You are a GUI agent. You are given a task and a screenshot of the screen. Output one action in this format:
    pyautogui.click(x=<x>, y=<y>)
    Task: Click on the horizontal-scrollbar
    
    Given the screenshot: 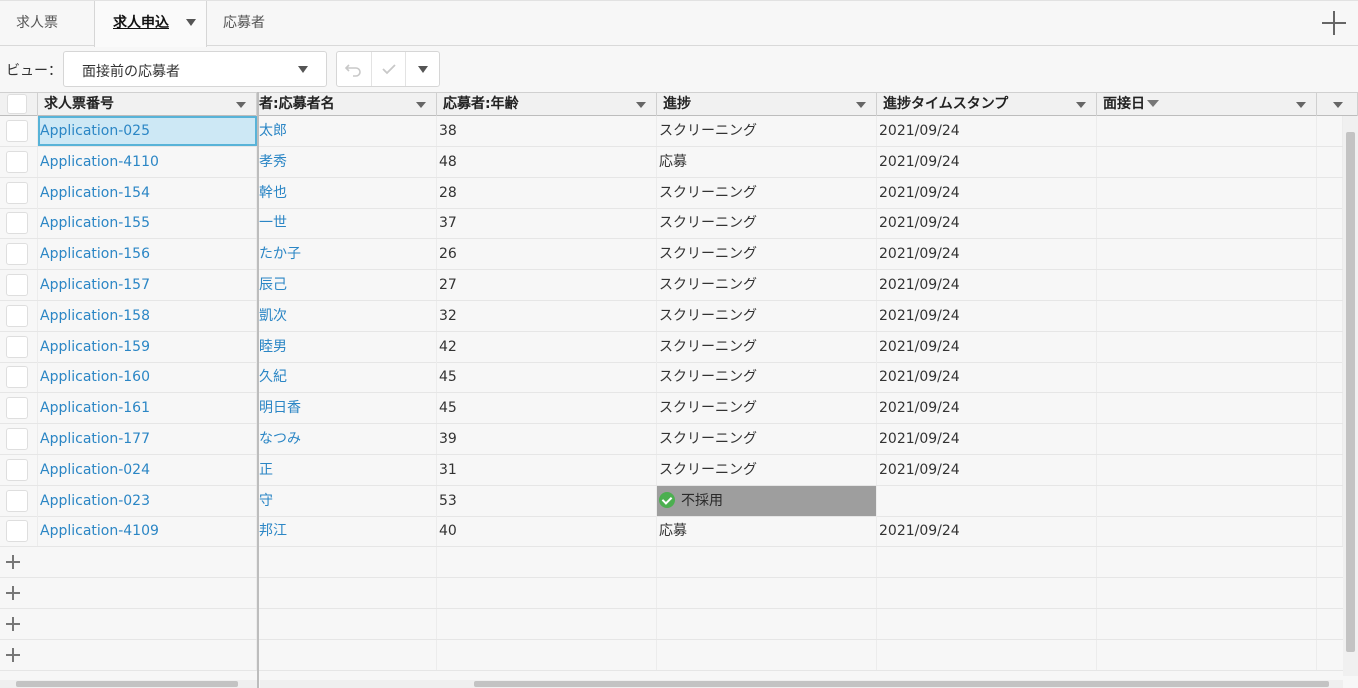 What is the action you would take?
    pyautogui.click(x=801, y=684)
    